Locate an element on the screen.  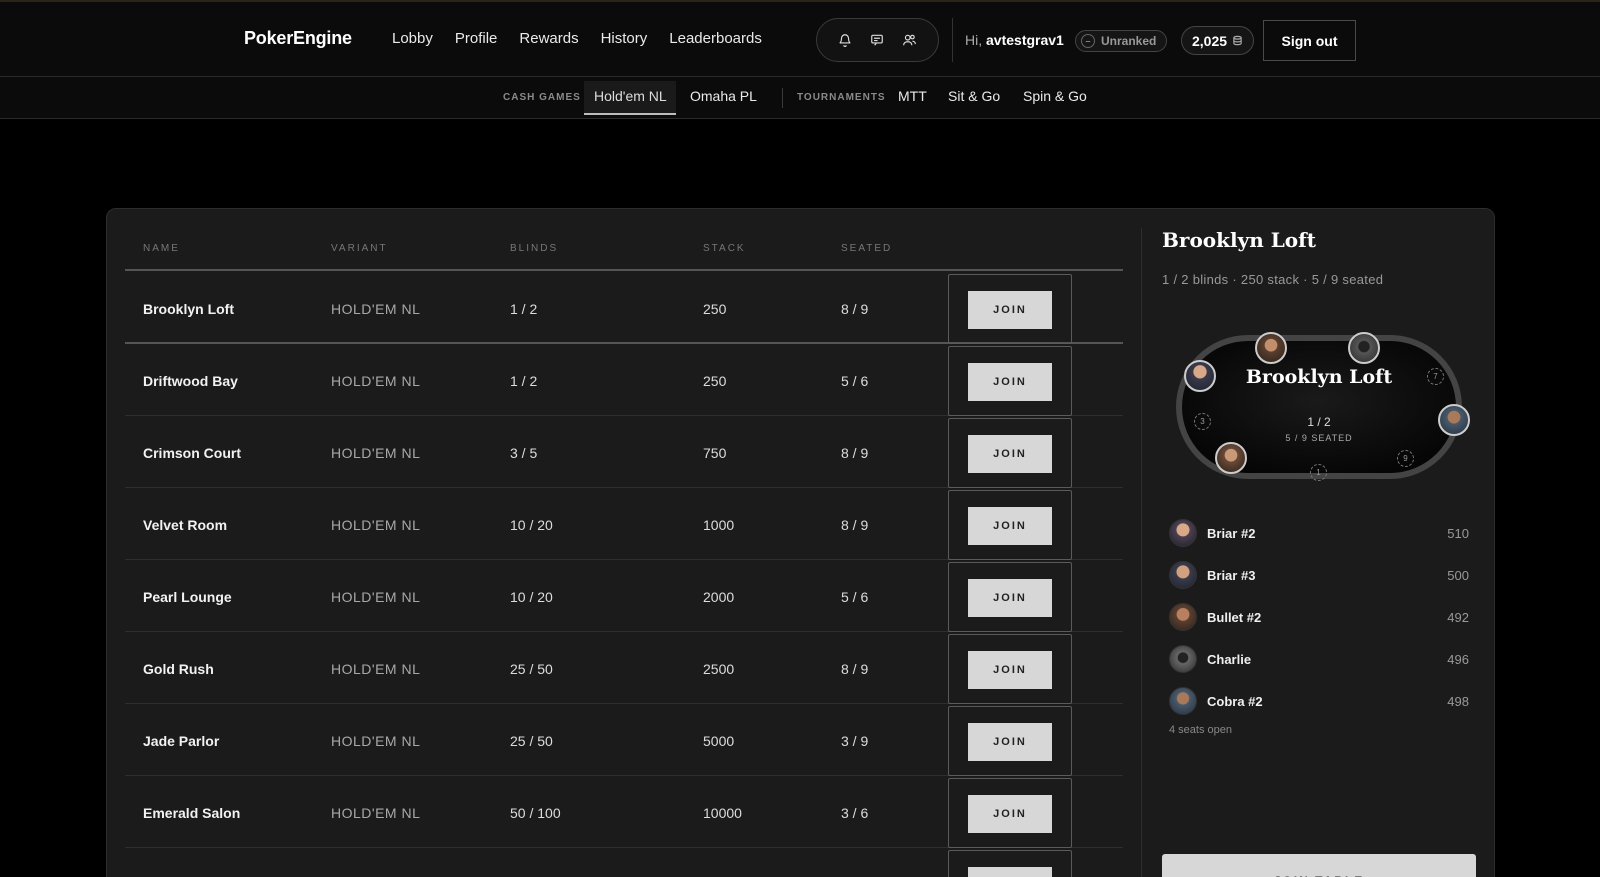
table-preview-seated: 5 / 9 SEATED is located at coordinates (1319, 438).